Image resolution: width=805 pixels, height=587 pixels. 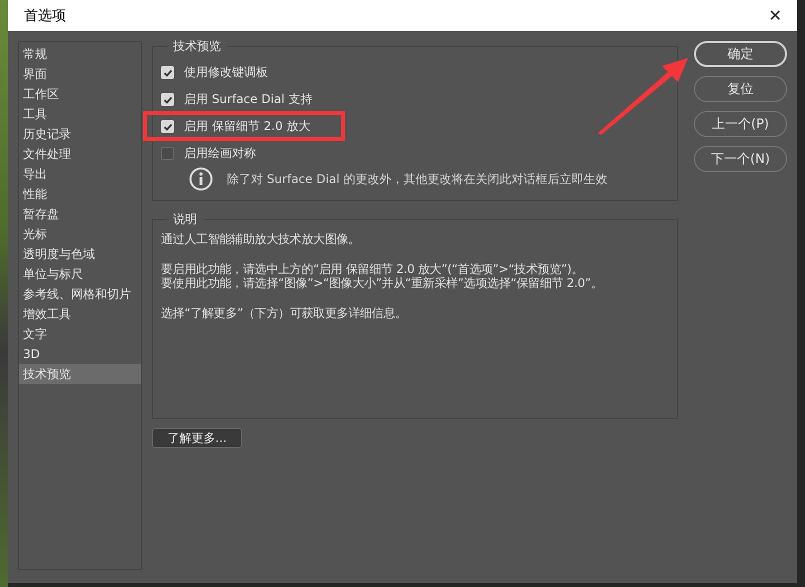 What do you see at coordinates (740, 124) in the screenshot?
I see `dialog-button: 上一个(P)` at bounding box center [740, 124].